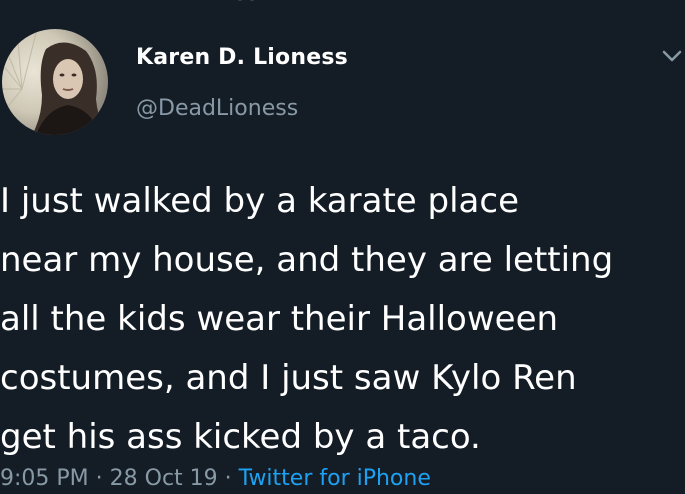  I want to click on chevron-down-icon, so click(672, 56).